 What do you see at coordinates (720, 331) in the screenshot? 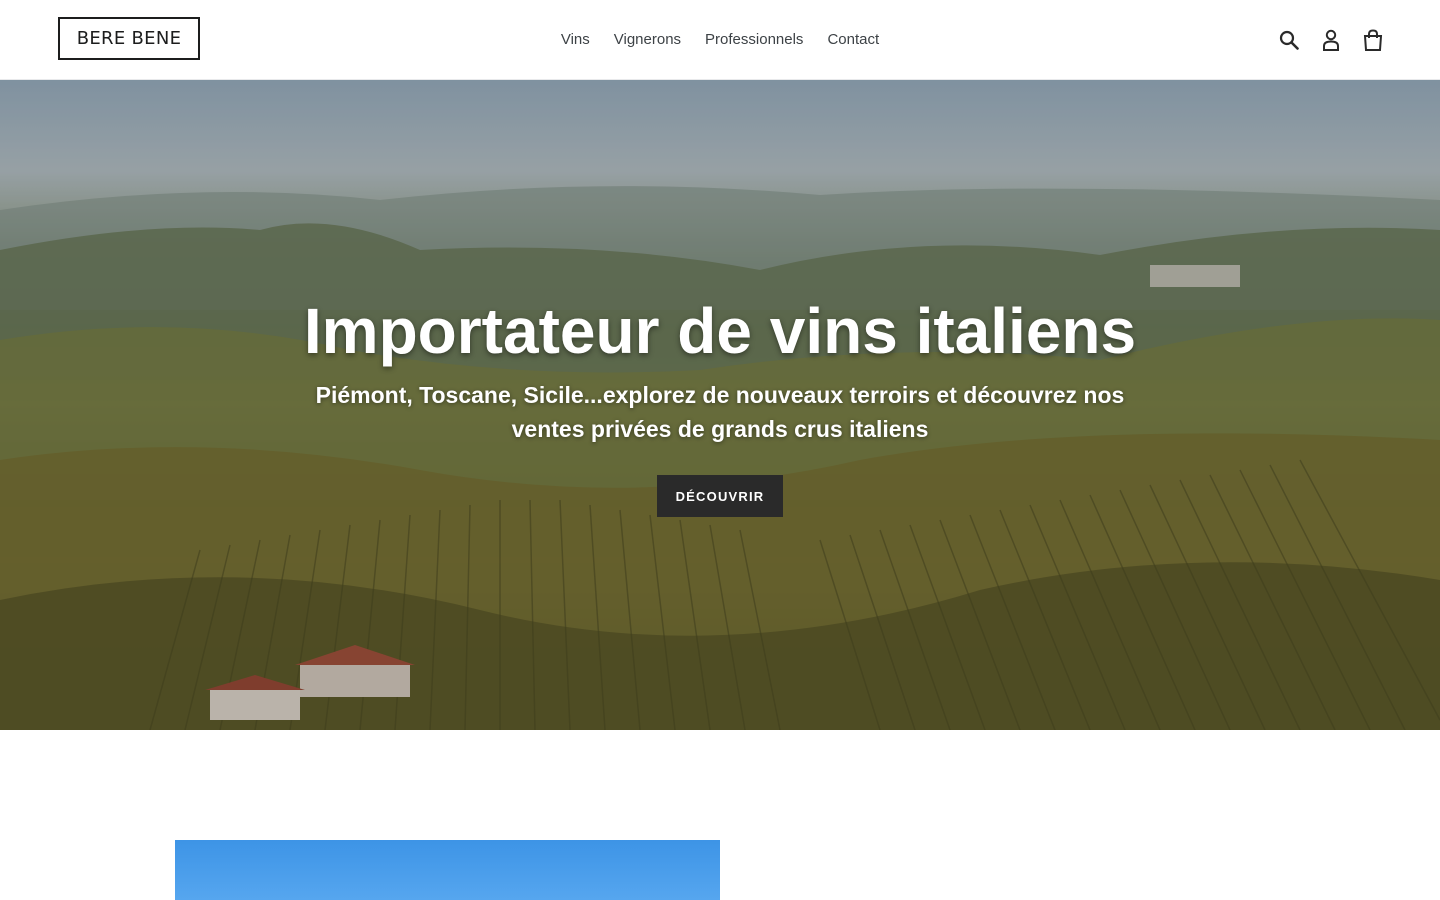
I see `hero-title: Importateur de vins italiens` at bounding box center [720, 331].